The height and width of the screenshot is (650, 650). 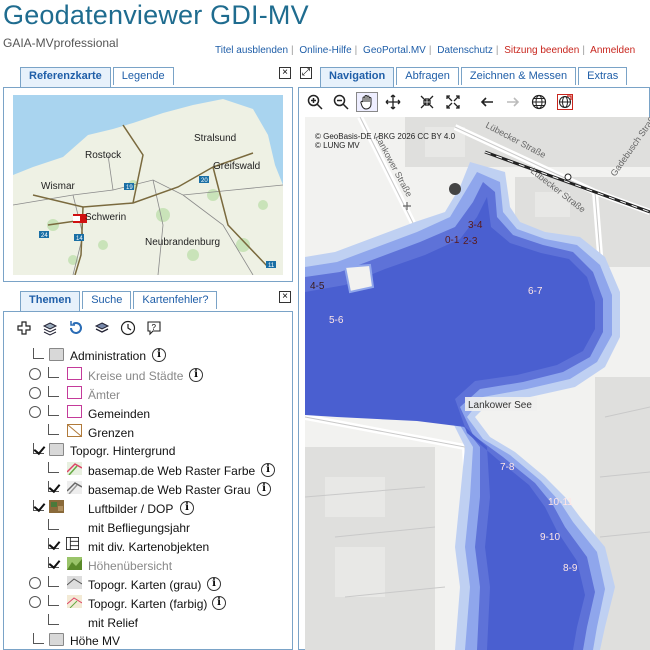 I want to click on tree-label-befliegungsjahr: mit Befliegungsjahr, so click(x=139, y=528).